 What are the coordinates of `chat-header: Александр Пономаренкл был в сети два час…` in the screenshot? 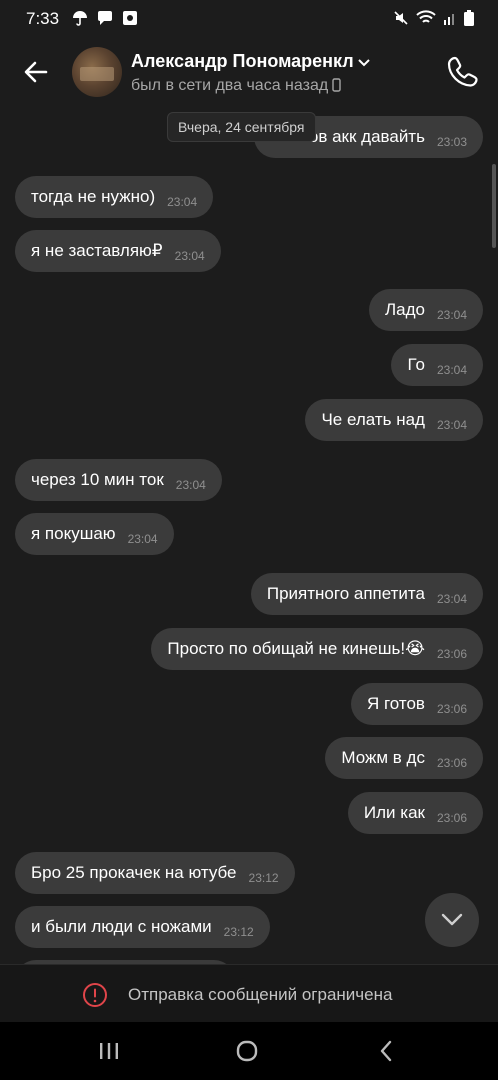 It's located at (249, 72).